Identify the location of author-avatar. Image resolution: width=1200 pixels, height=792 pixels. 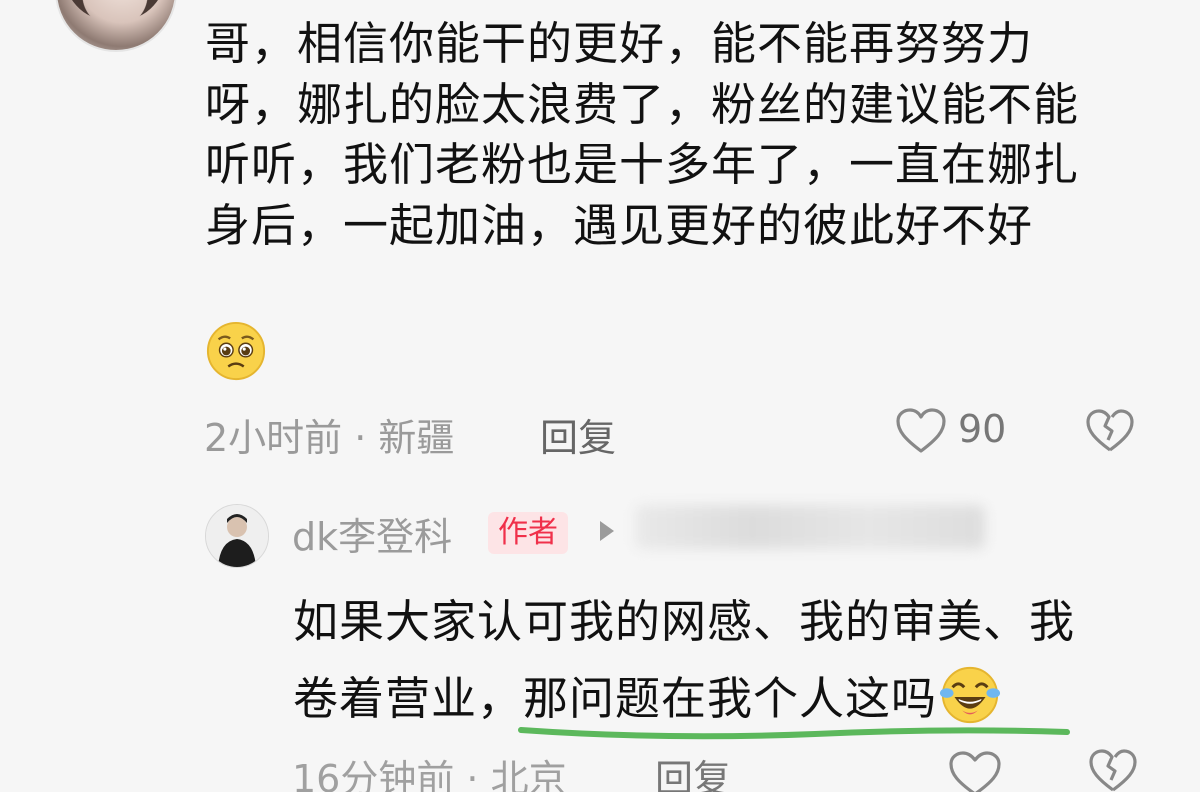
(237, 536).